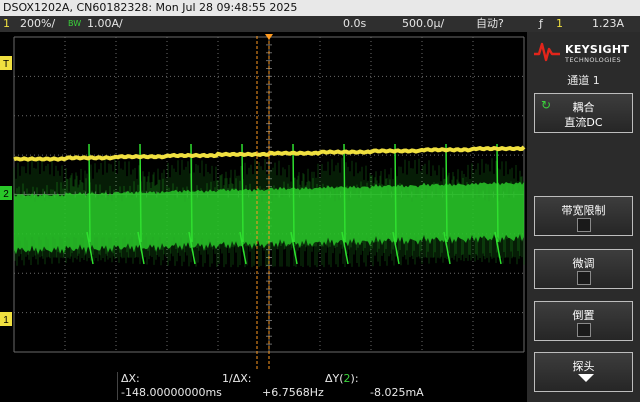  I want to click on trigger-edge-icon: ƒ, so click(541, 23).